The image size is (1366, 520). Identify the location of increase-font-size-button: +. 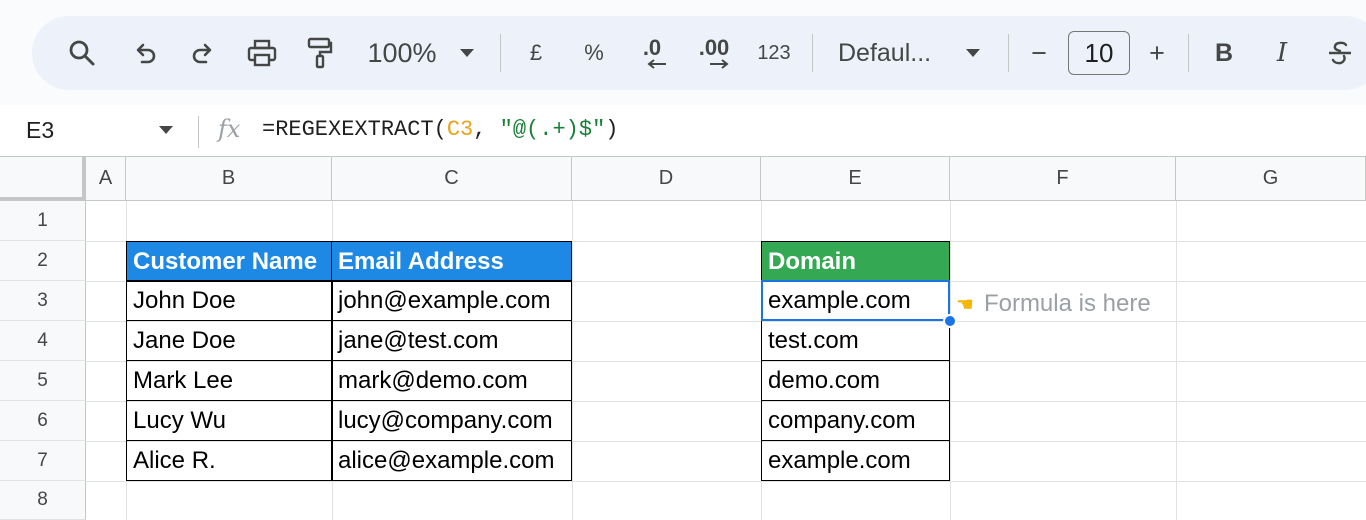
(1157, 53).